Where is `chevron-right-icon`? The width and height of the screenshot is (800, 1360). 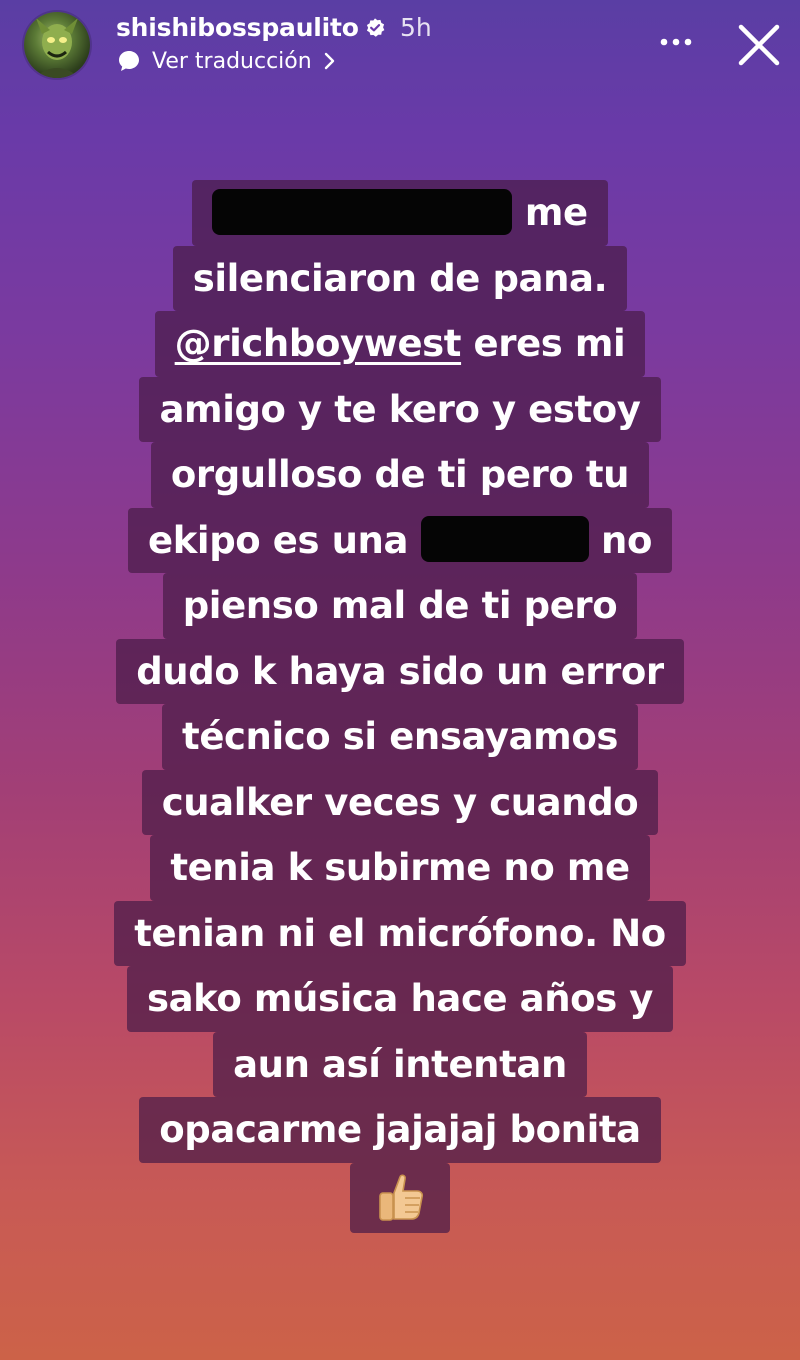
chevron-right-icon is located at coordinates (329, 61).